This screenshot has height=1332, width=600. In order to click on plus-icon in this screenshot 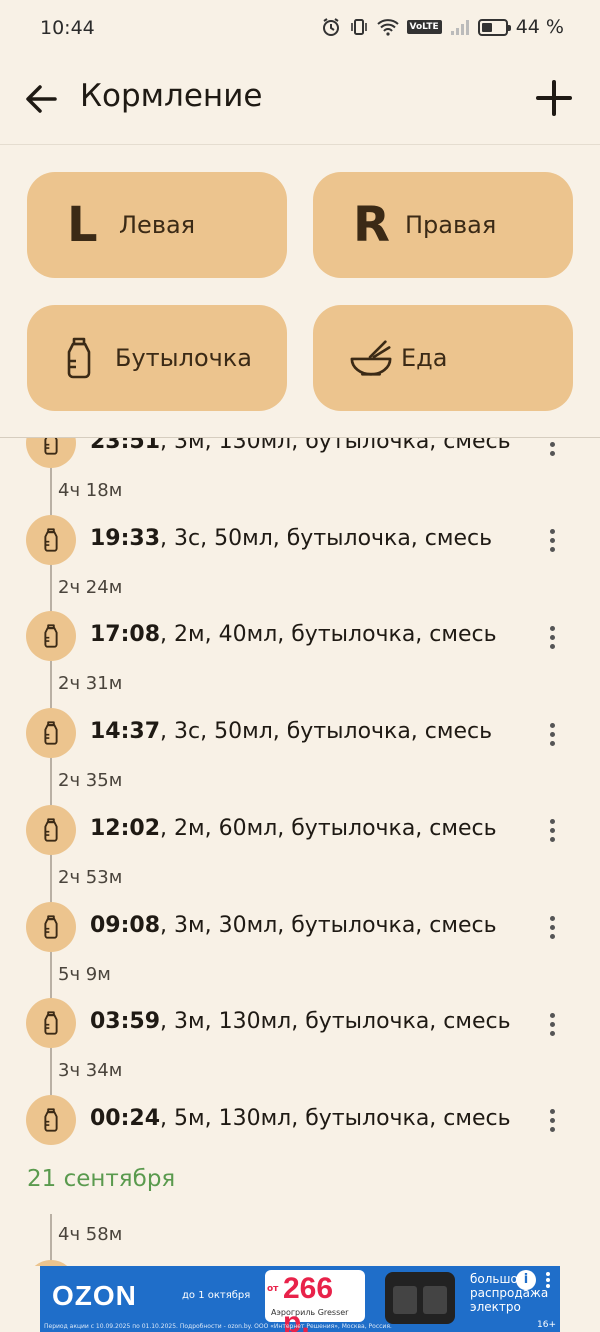, I will do `click(554, 98)`.